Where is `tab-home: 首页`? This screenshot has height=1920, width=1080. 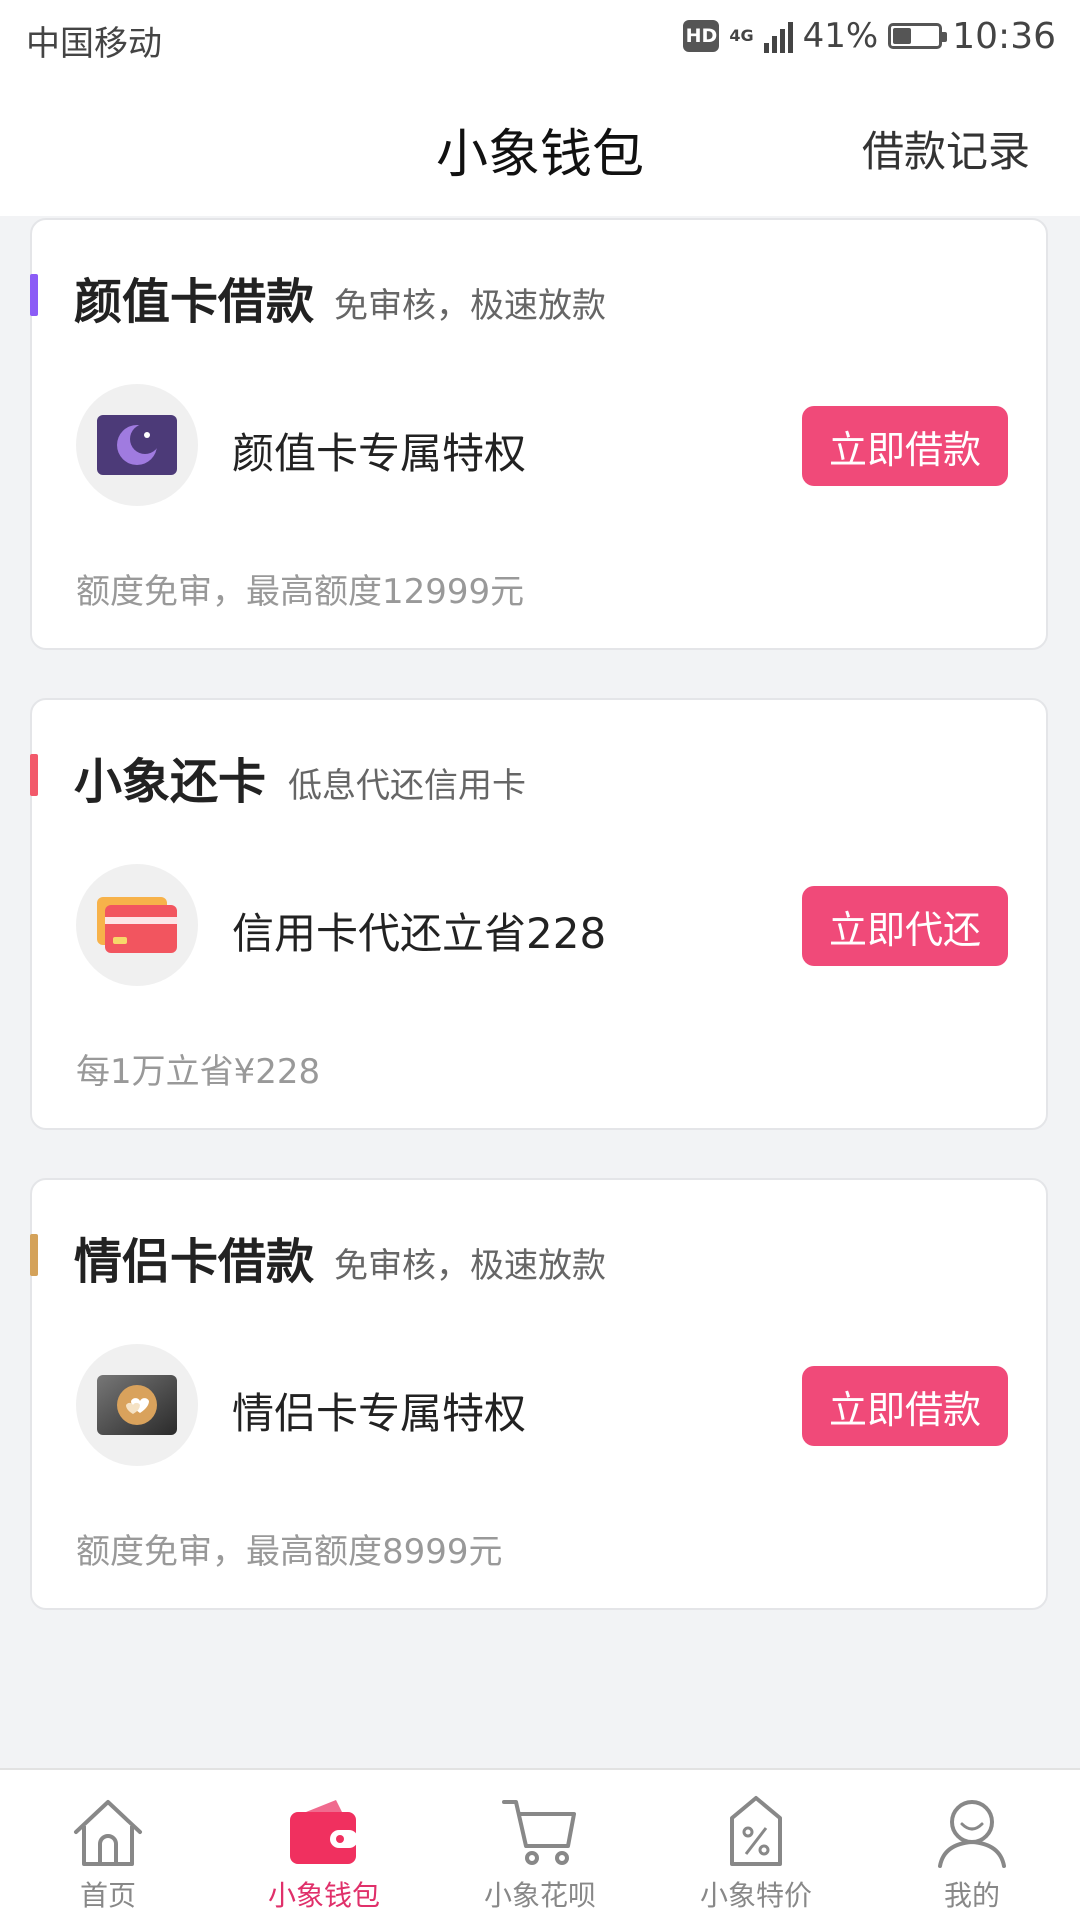
tab-home: 首页 is located at coordinates (108, 1845).